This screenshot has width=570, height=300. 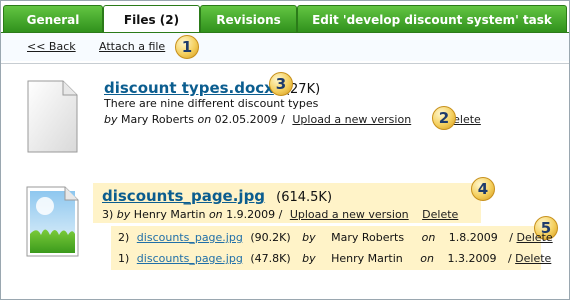 What do you see at coordinates (157, 119) in the screenshot?
I see `file1-author: Mary Roberts` at bounding box center [157, 119].